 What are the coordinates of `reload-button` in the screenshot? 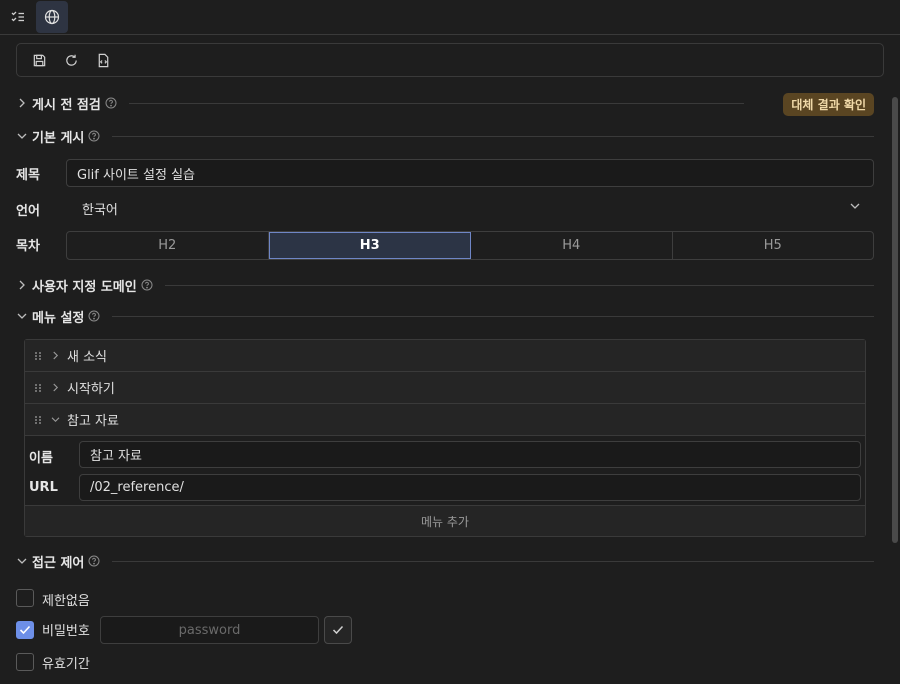 It's located at (71, 60).